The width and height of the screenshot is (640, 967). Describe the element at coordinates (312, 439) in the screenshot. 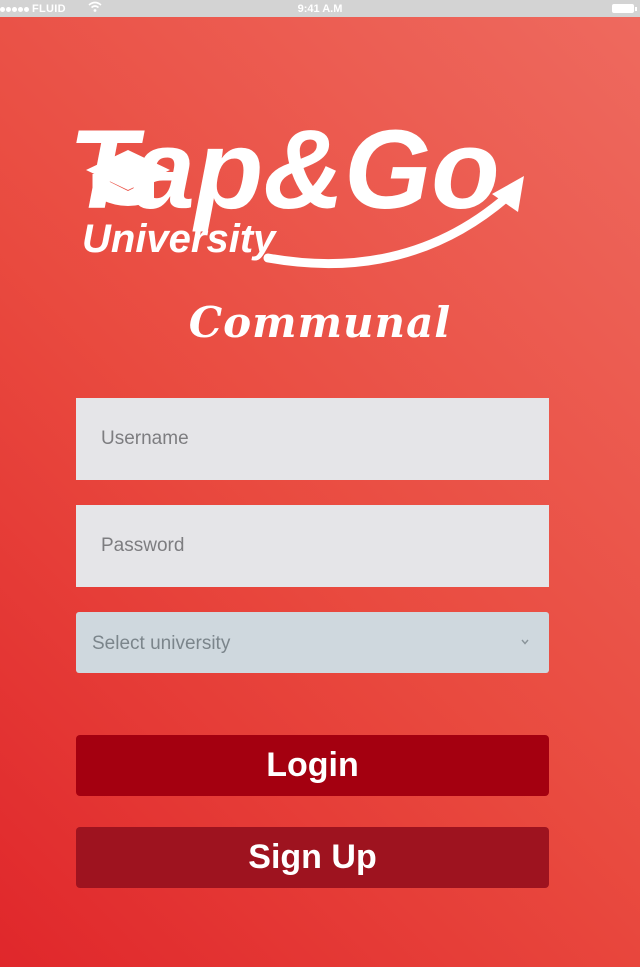

I see `username-input` at that location.